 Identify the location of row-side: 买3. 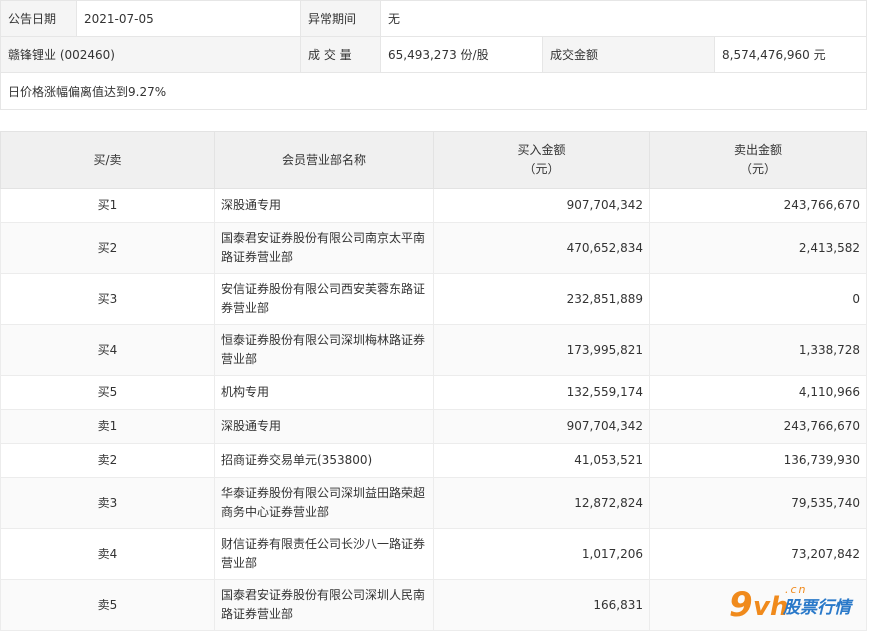
(107, 299).